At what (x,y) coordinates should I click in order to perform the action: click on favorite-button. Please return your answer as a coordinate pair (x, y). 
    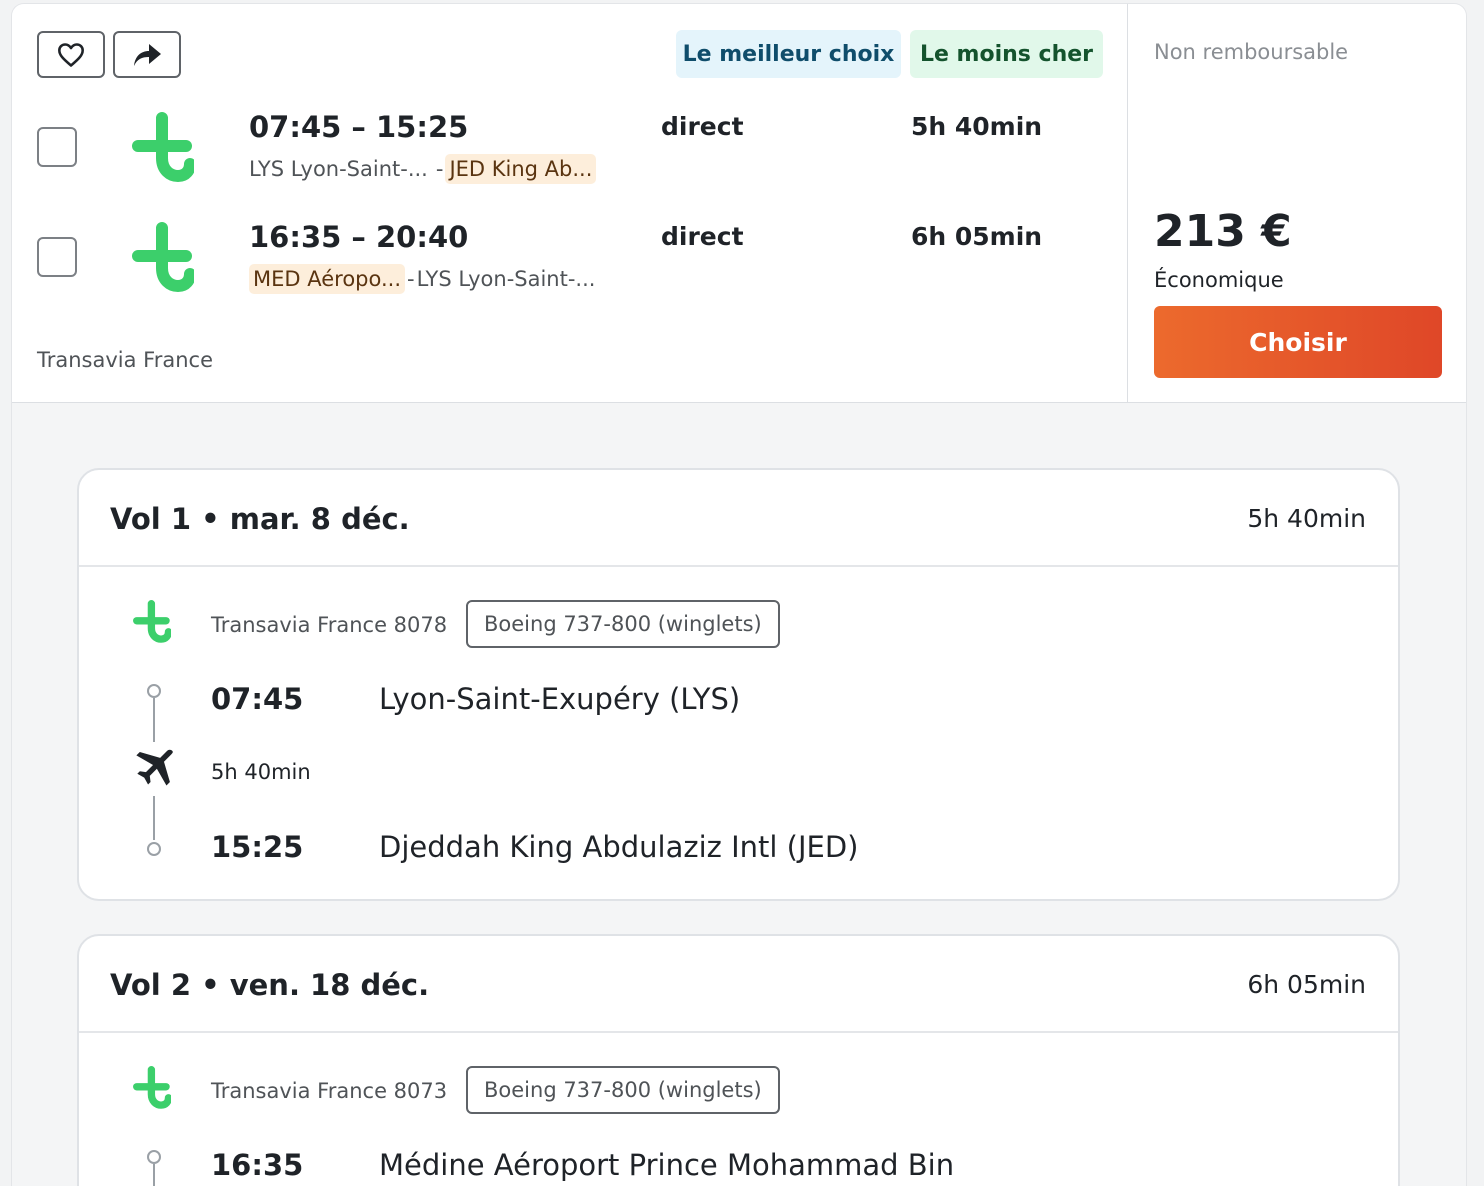
    Looking at the image, I should click on (71, 54).